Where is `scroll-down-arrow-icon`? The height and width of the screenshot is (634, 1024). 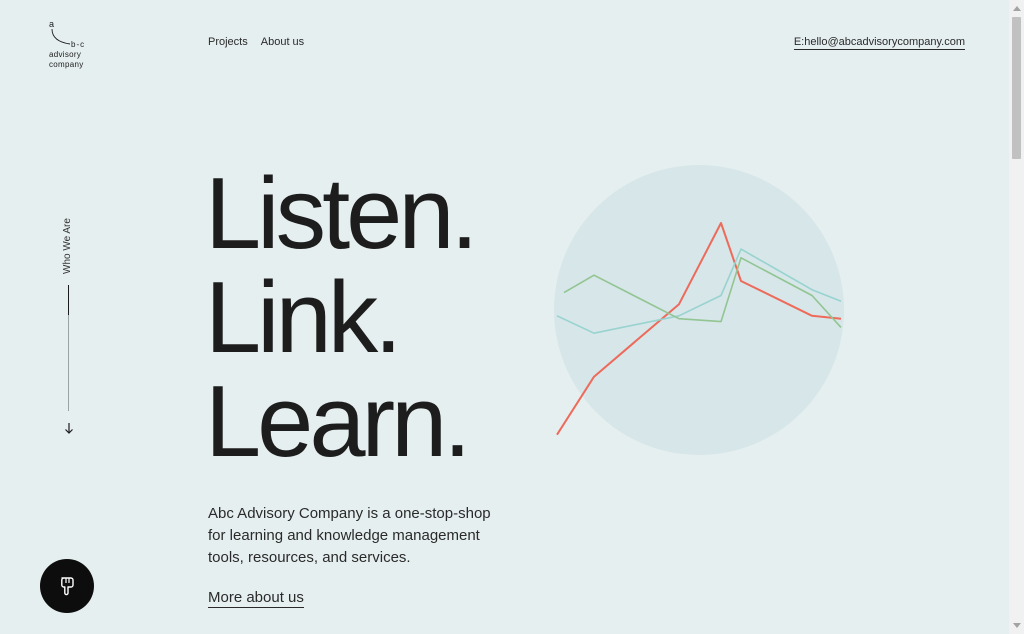
scroll-down-arrow-icon is located at coordinates (1017, 625).